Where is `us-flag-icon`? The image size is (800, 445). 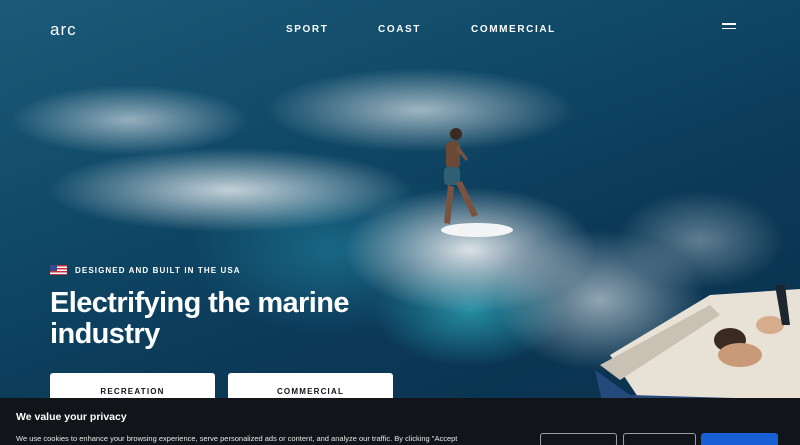 us-flag-icon is located at coordinates (58, 270).